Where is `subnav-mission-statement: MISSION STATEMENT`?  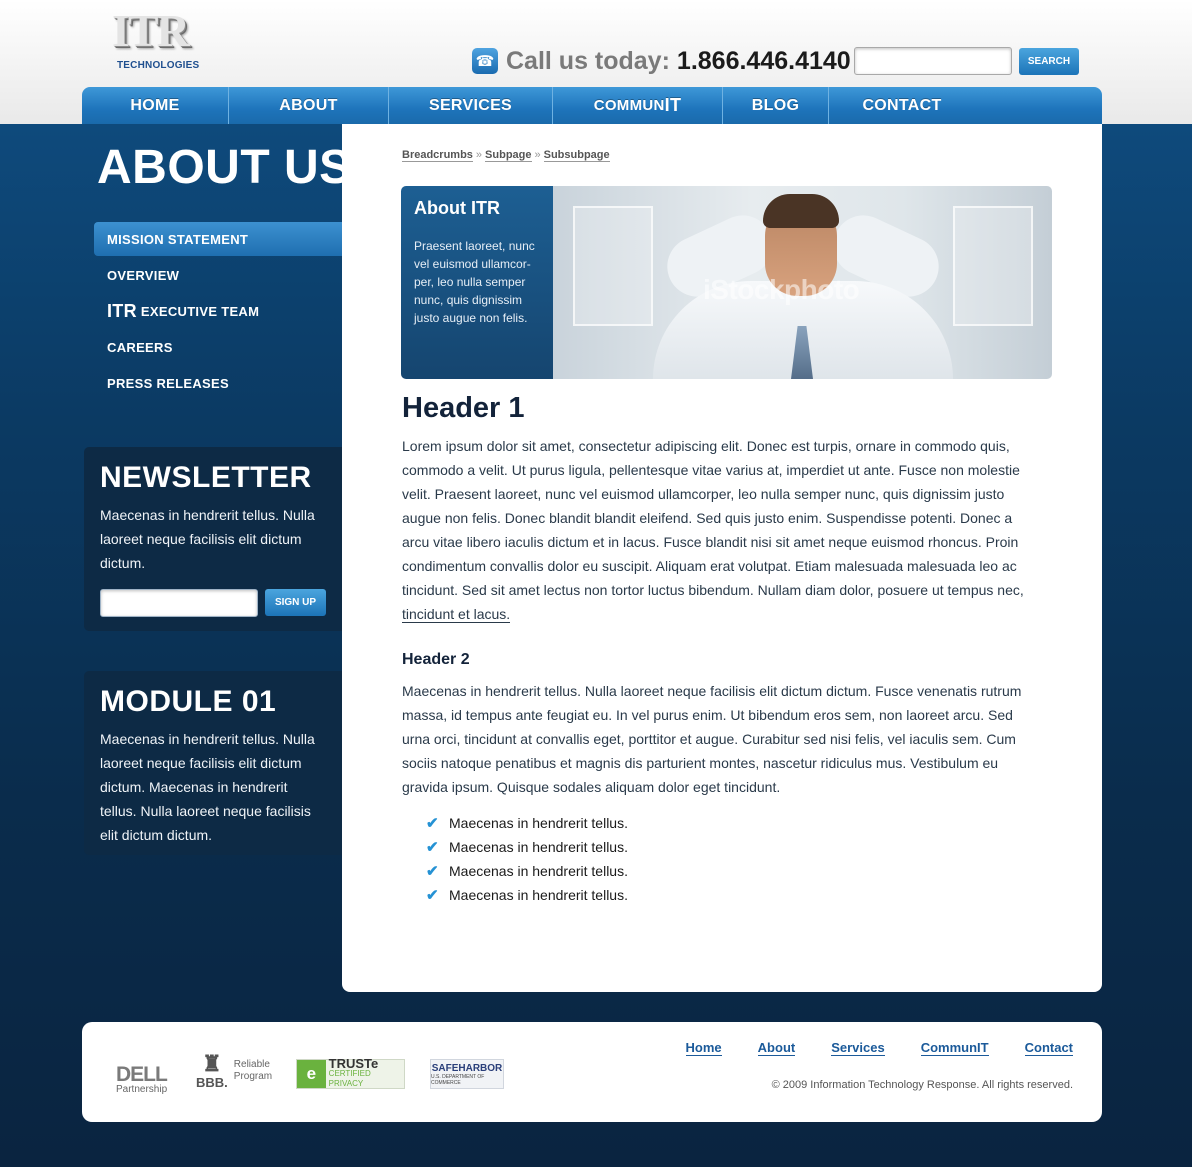
subnav-mission-statement: MISSION STATEMENT is located at coordinates (218, 239).